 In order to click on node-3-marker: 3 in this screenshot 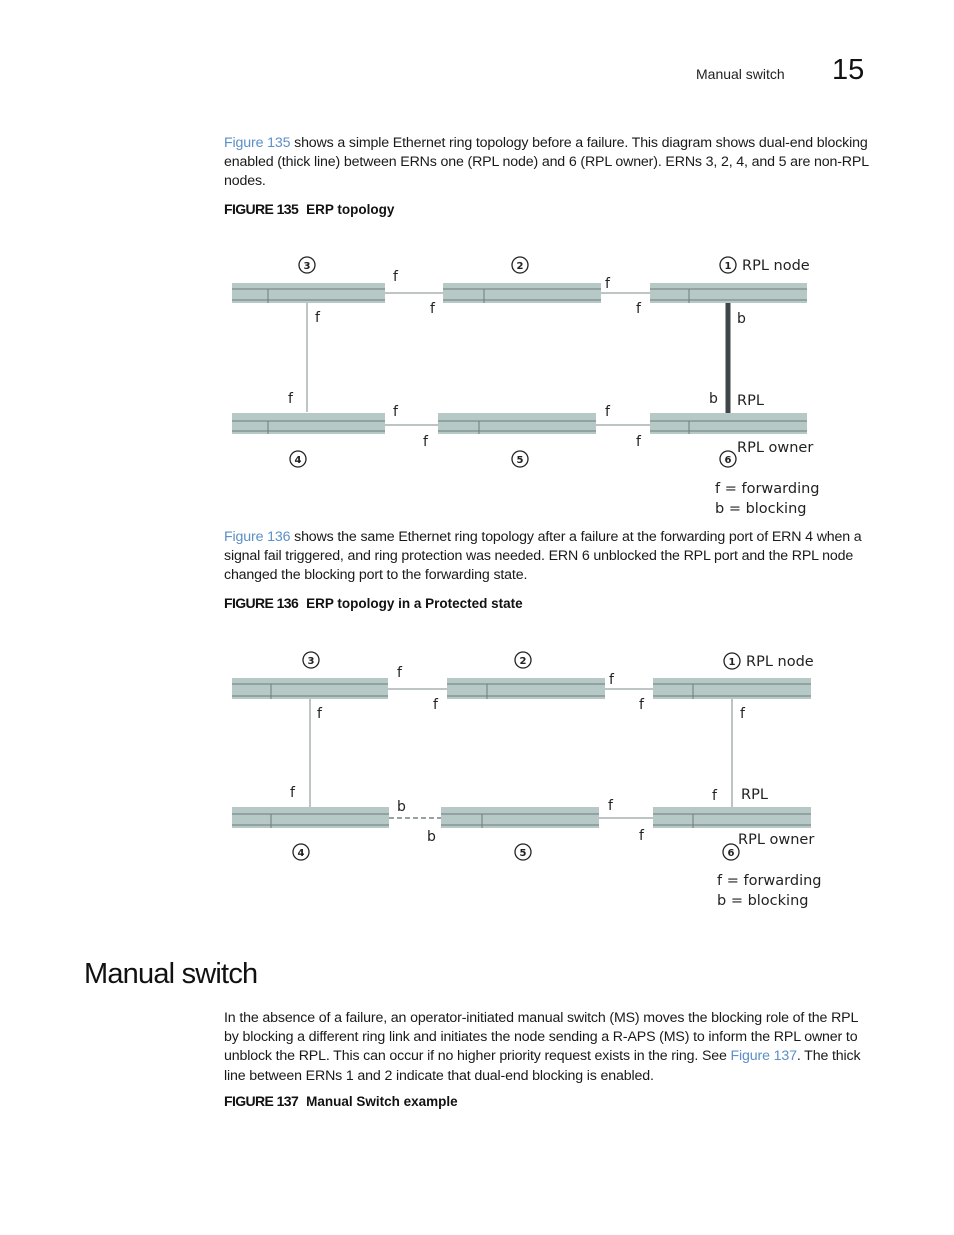, I will do `click(311, 660)`.